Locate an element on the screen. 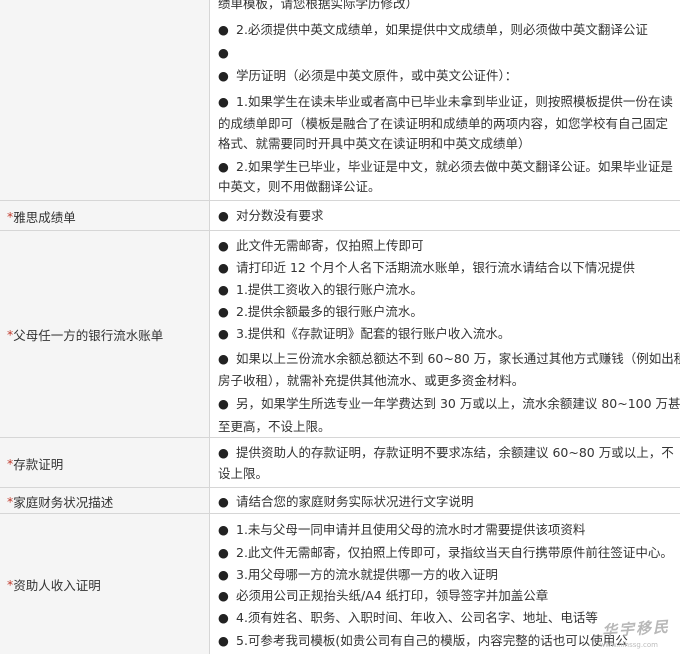 This screenshot has height=654, width=680. content-line: ● 请打印近 12 个月个人名下活期流水账单，银行流水请结合以下情况提供 is located at coordinates (426, 268).